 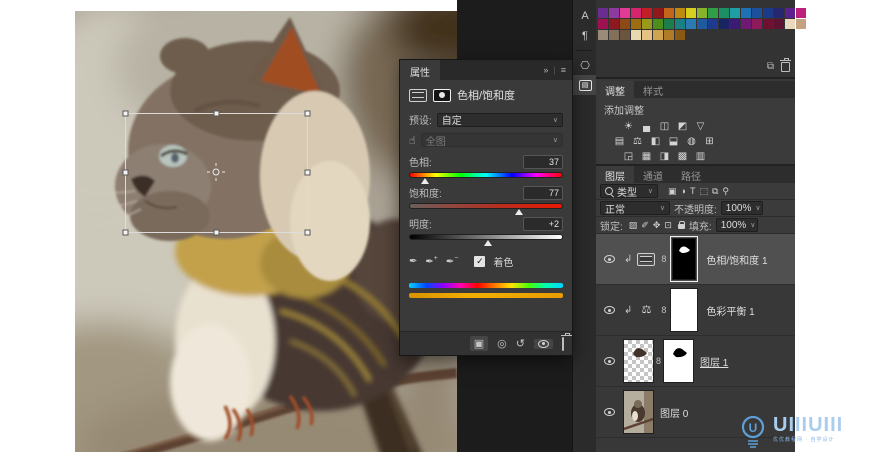 I want to click on tab-properties: 属性, so click(x=420, y=70).